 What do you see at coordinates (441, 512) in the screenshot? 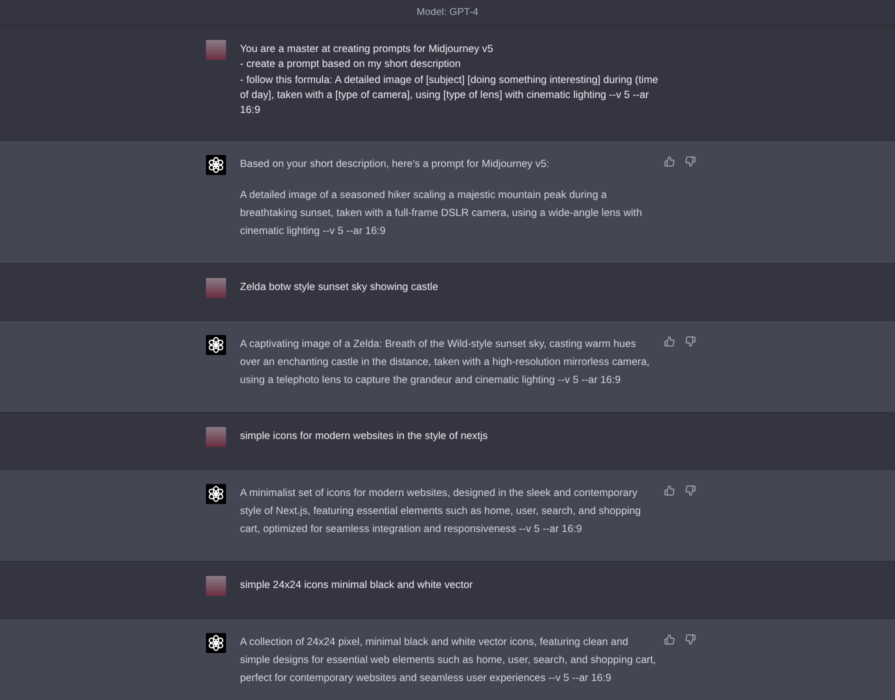
I see `message-text: A minimalist set of icons for modern websites, designed in the sleek and contemporary style of Next.js, featuring essential elements such as home, user, search, and shopping cart, optimized for seamless integration and responsiveness --v 5 --ar 16:9` at bounding box center [441, 512].